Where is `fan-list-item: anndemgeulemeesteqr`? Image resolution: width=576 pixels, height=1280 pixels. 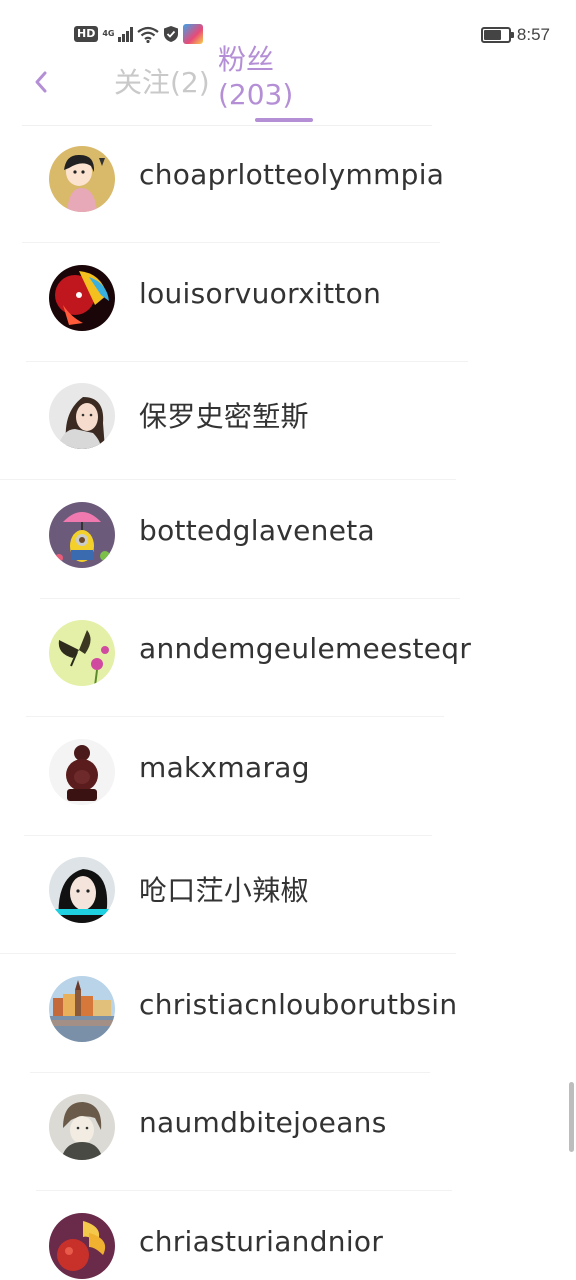
fan-list-item: anndemgeulemeesteqr is located at coordinates (288, 657).